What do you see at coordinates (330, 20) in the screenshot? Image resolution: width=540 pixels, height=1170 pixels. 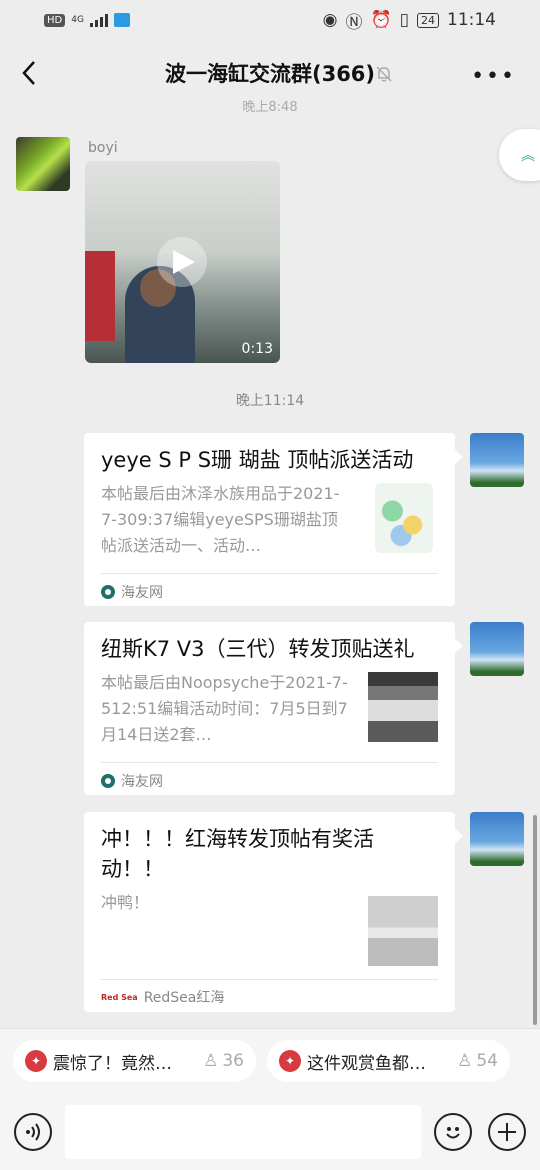 I see `eye-icon: ◉` at bounding box center [330, 20].